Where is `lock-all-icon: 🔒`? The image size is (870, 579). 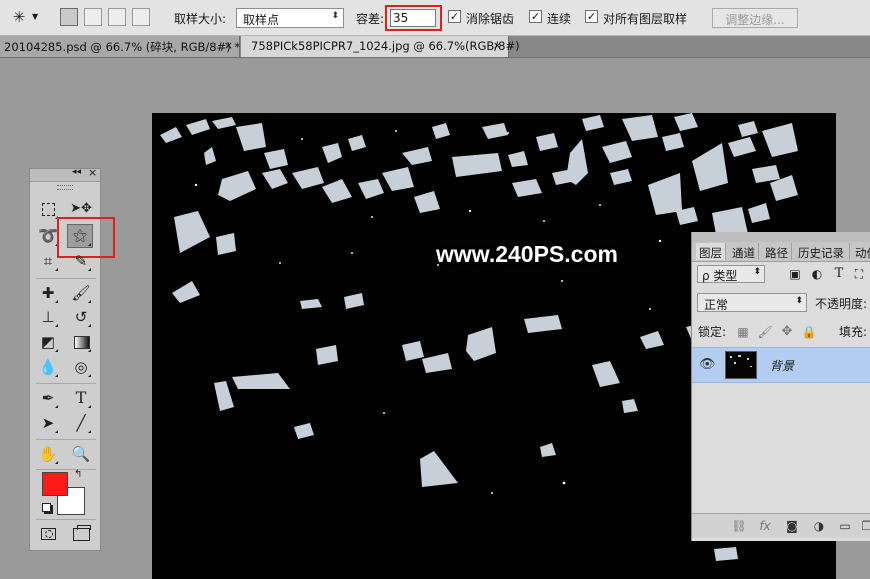 lock-all-icon: 🔒 is located at coordinates (809, 332).